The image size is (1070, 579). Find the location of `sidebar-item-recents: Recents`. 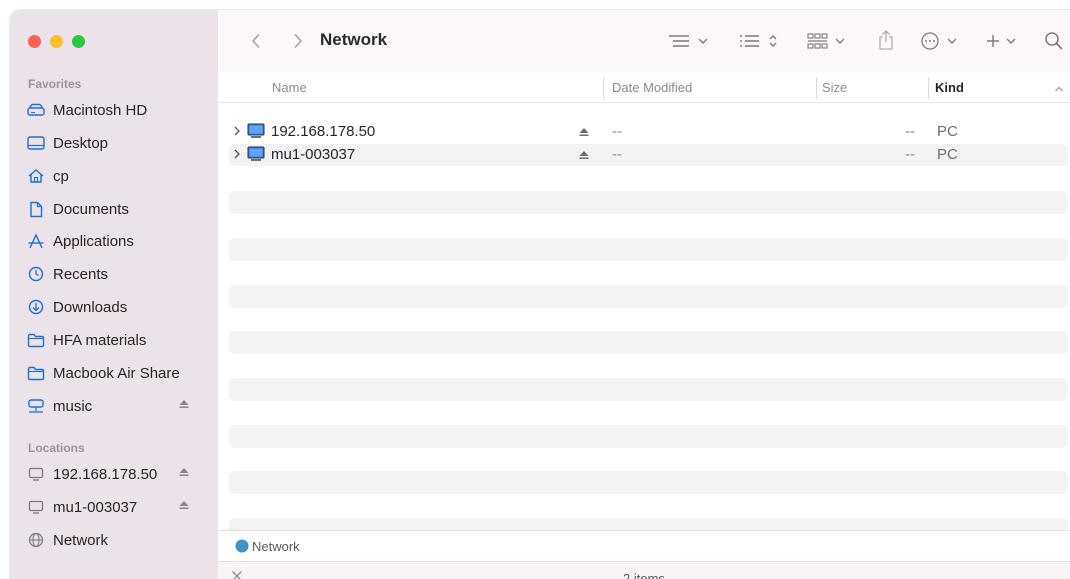

sidebar-item-recents: Recents is located at coordinates (116, 274).